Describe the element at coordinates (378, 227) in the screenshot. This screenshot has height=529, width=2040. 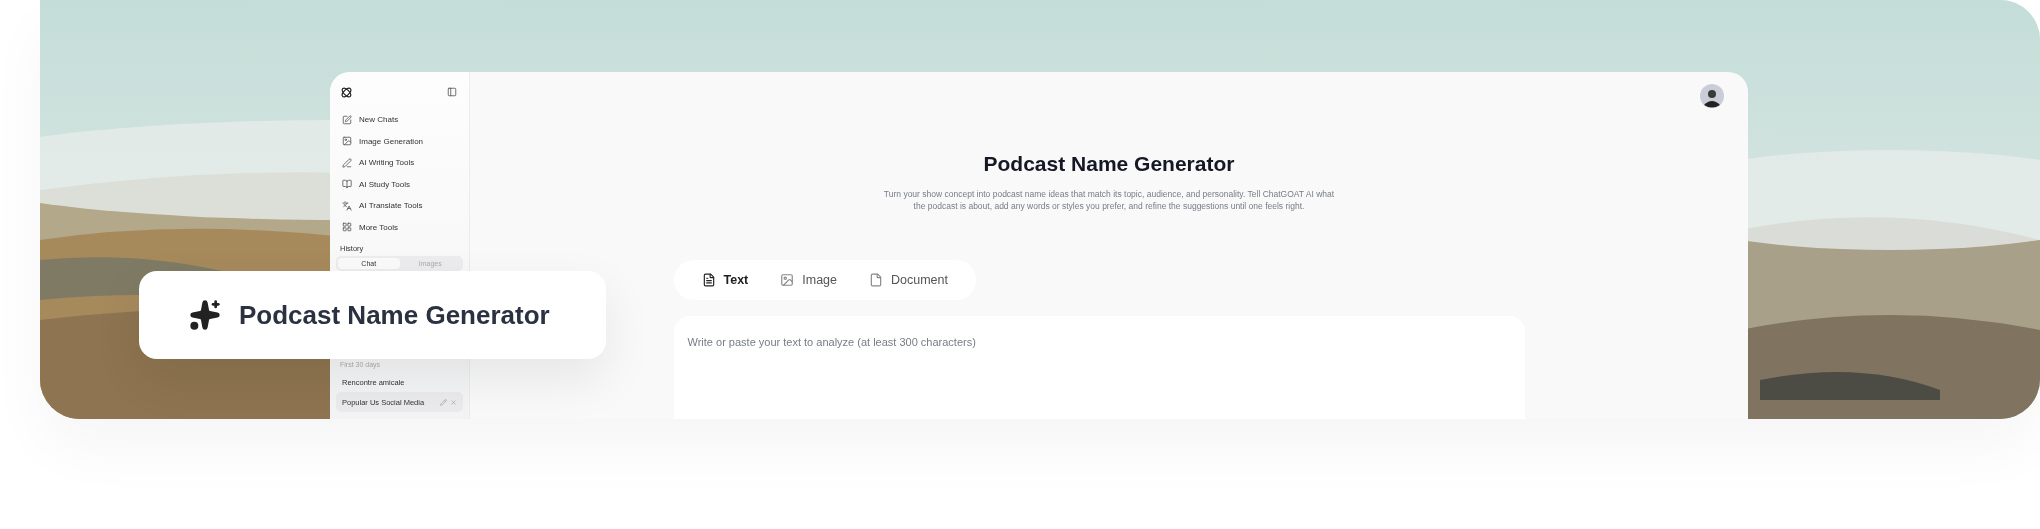
I see `sidebar-item-label: More Tools` at that location.